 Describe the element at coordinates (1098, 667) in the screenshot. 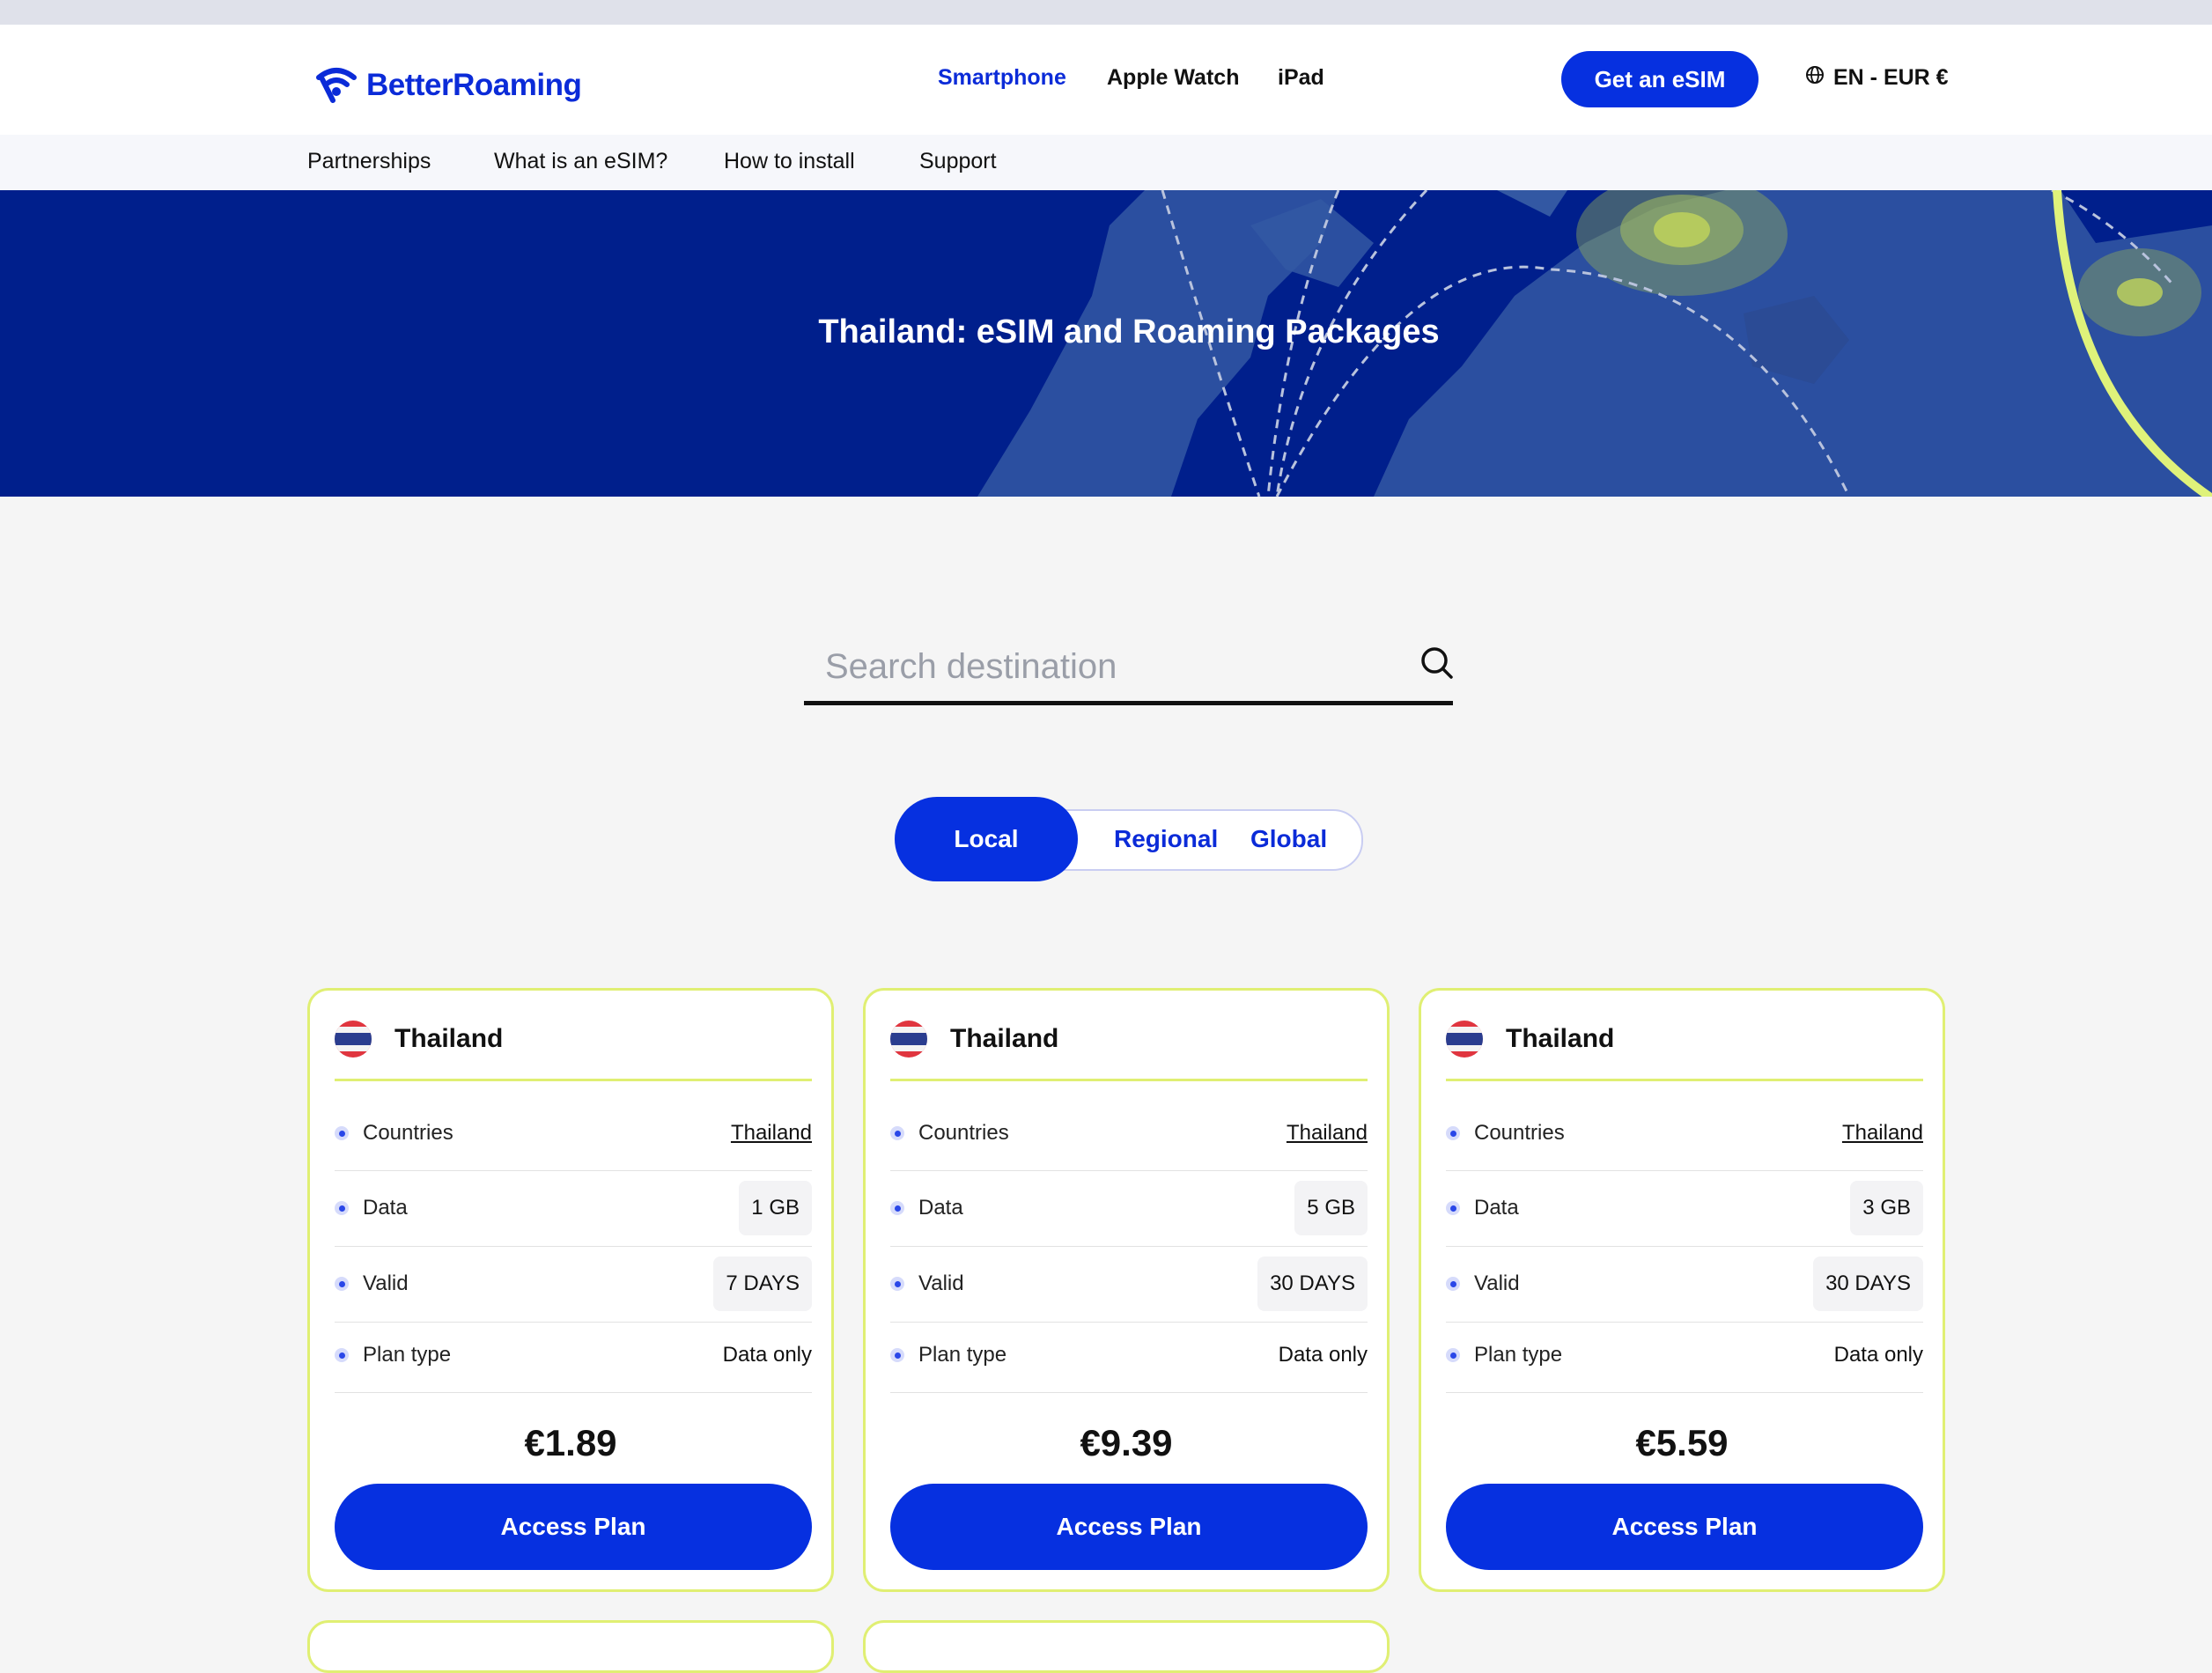

I see `search-input` at that location.